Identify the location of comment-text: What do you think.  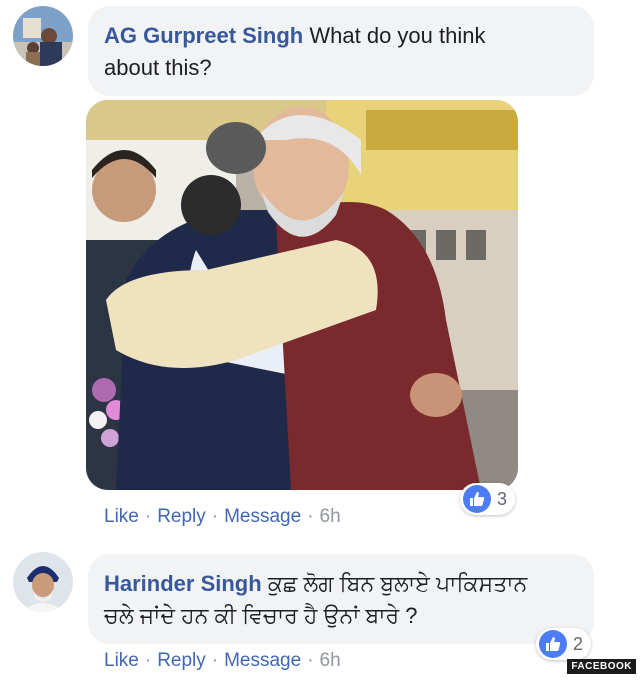
(397, 35).